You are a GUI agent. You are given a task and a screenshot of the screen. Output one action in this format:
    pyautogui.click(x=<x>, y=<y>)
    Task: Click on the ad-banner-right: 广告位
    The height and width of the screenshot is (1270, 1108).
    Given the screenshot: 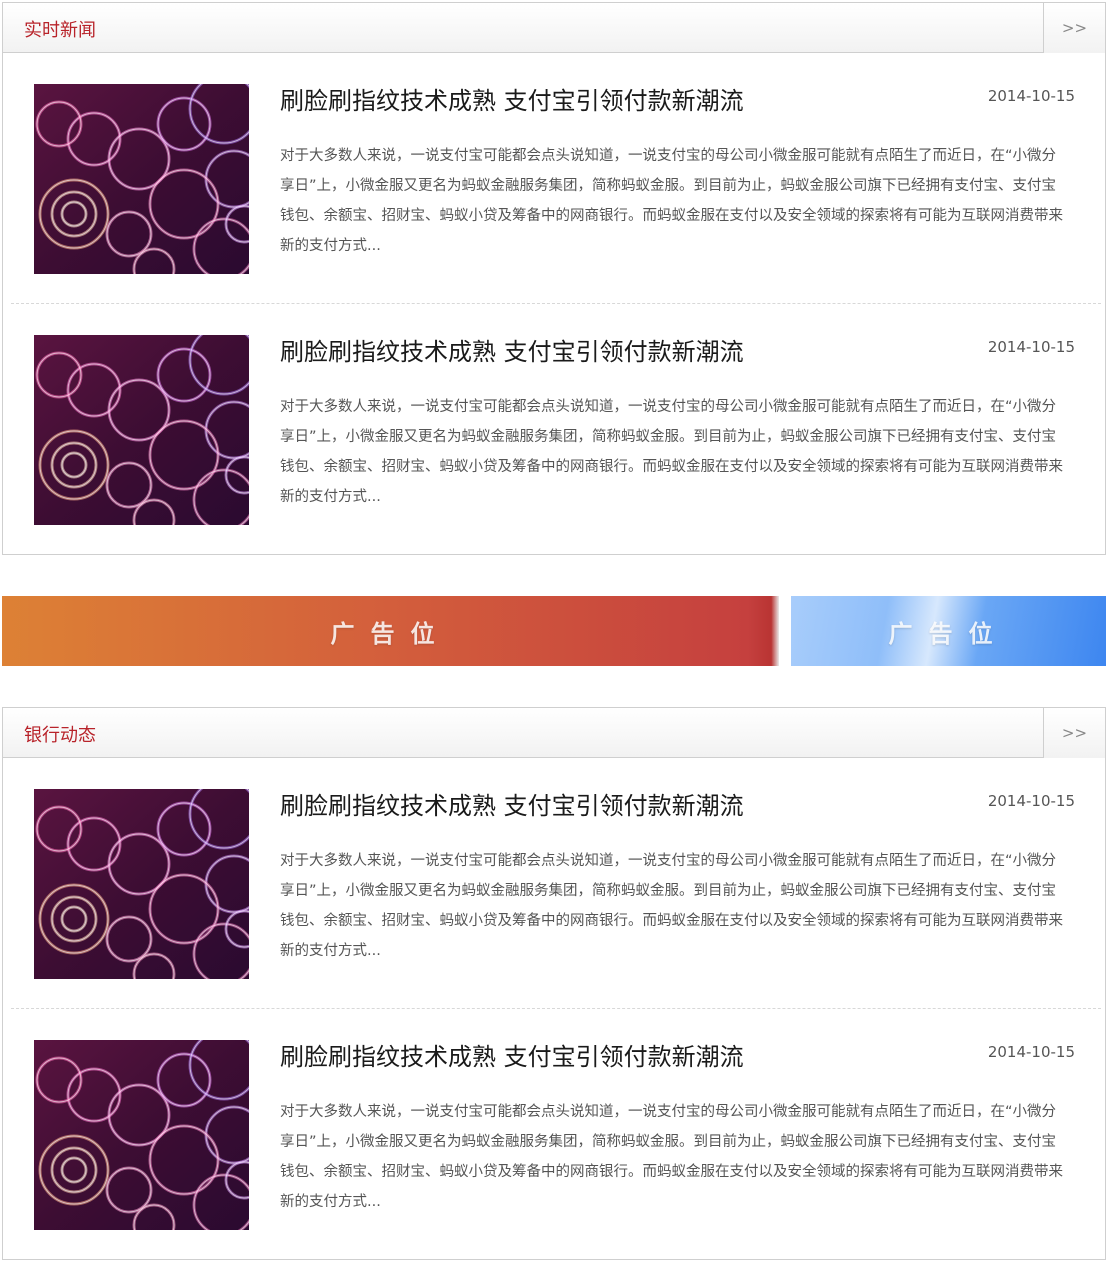 What is the action you would take?
    pyautogui.click(x=948, y=631)
    